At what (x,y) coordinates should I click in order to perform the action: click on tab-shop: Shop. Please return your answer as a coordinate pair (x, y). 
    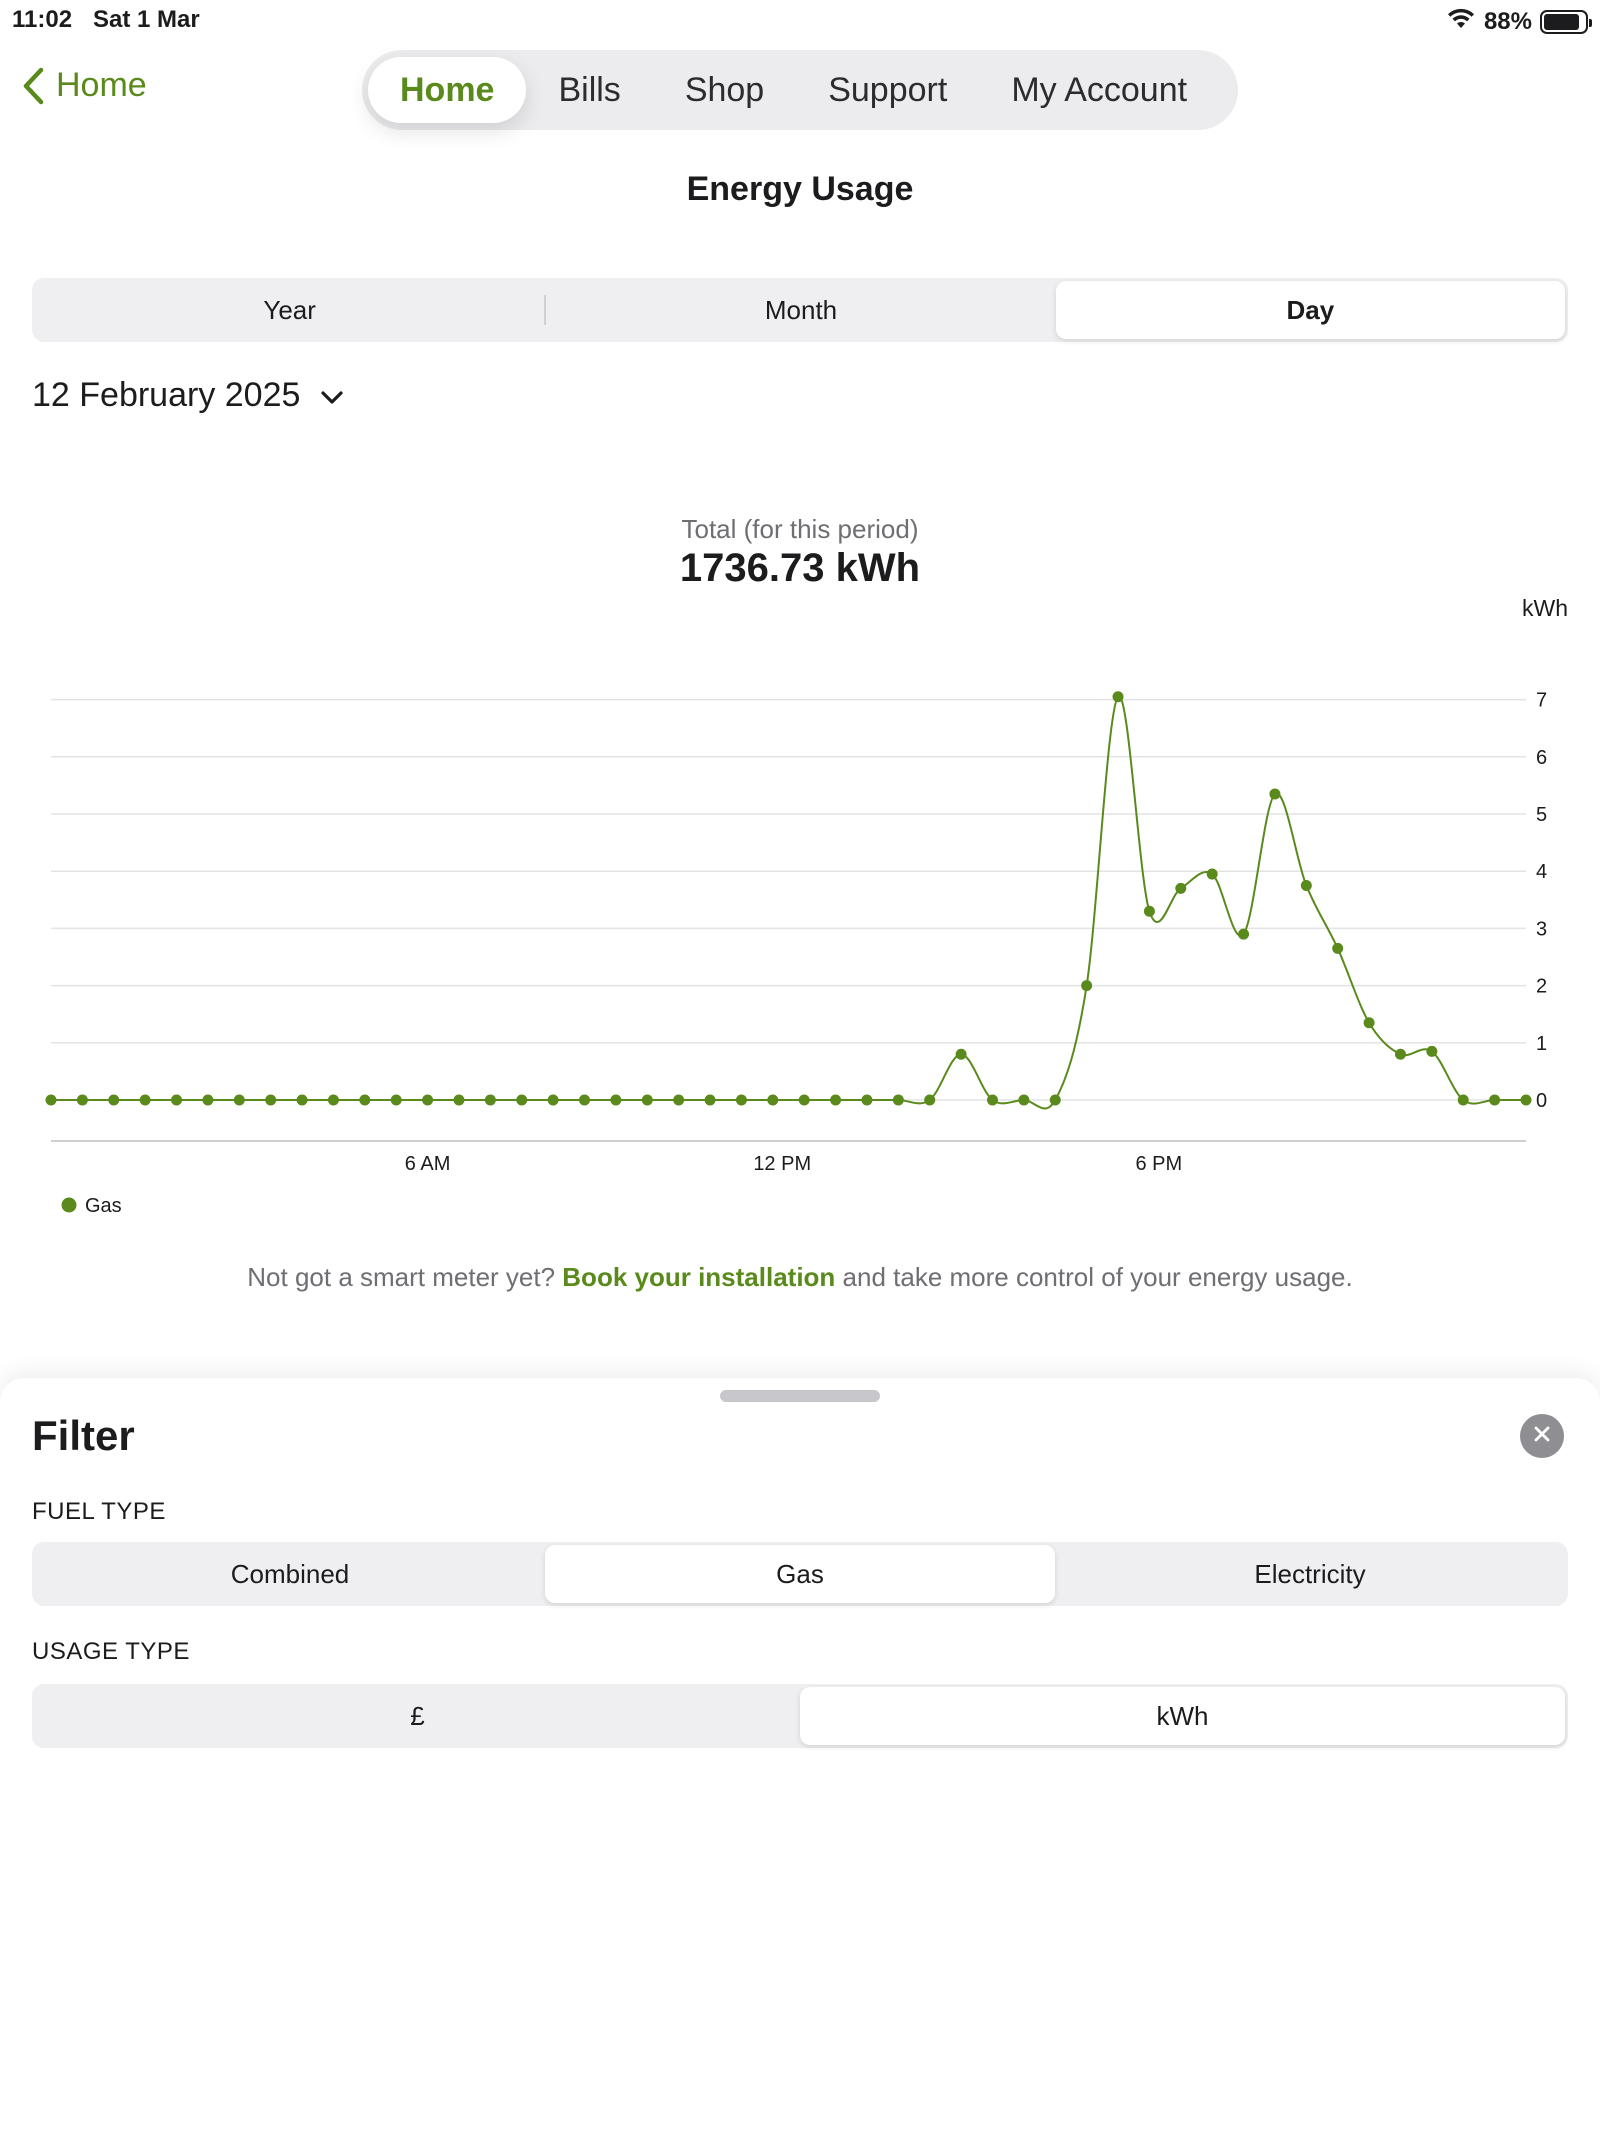
    Looking at the image, I should click on (724, 90).